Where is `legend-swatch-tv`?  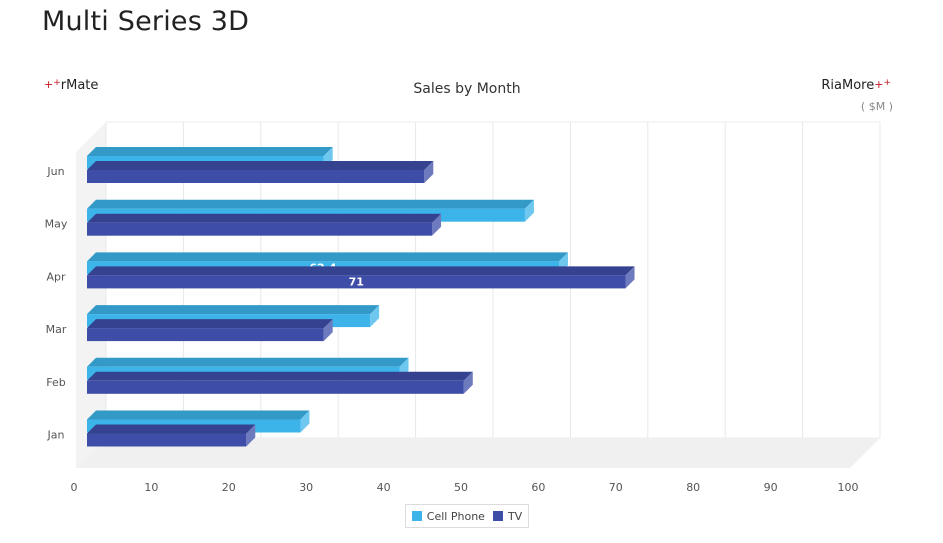
legend-swatch-tv is located at coordinates (497, 516).